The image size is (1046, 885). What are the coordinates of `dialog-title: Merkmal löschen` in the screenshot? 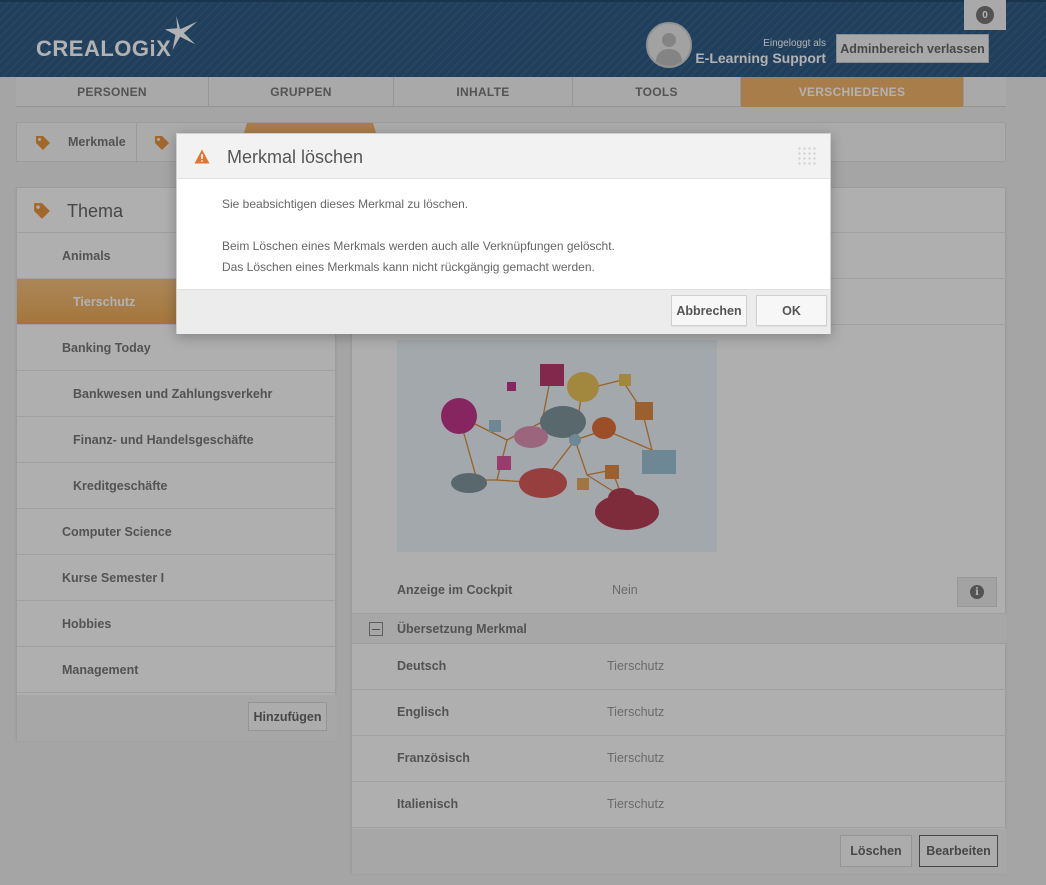 It's located at (295, 157).